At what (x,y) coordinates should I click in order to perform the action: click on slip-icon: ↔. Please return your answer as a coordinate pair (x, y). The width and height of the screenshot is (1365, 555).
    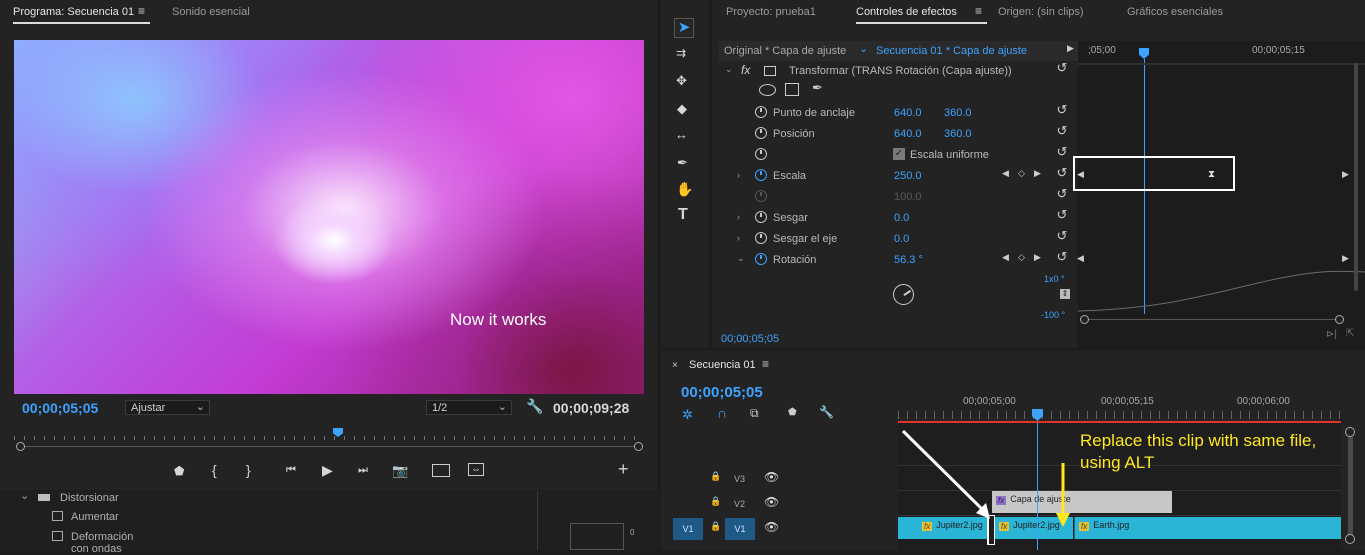
    Looking at the image, I should click on (681, 134).